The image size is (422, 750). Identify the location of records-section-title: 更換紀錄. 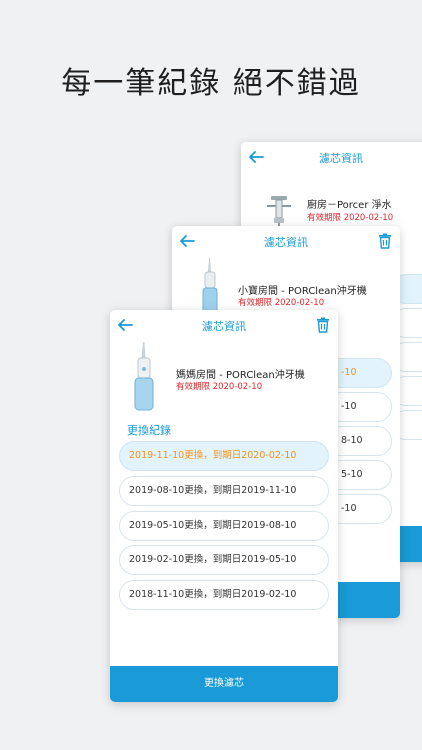
(149, 430).